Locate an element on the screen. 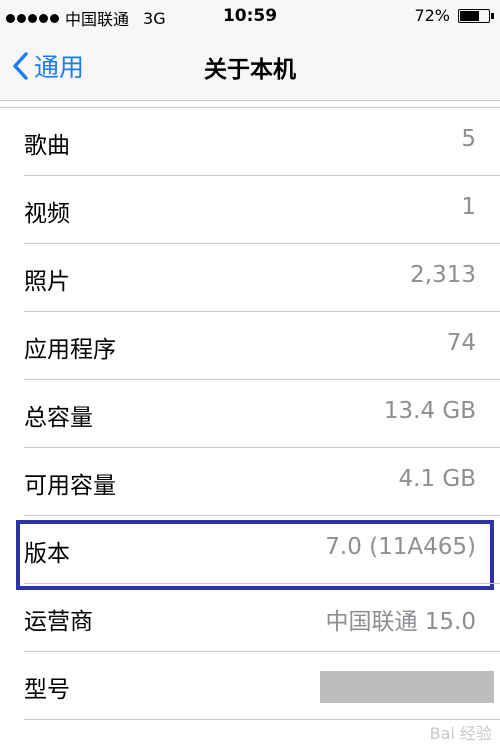 The image size is (500, 750). row-value: 5 is located at coordinates (468, 139).